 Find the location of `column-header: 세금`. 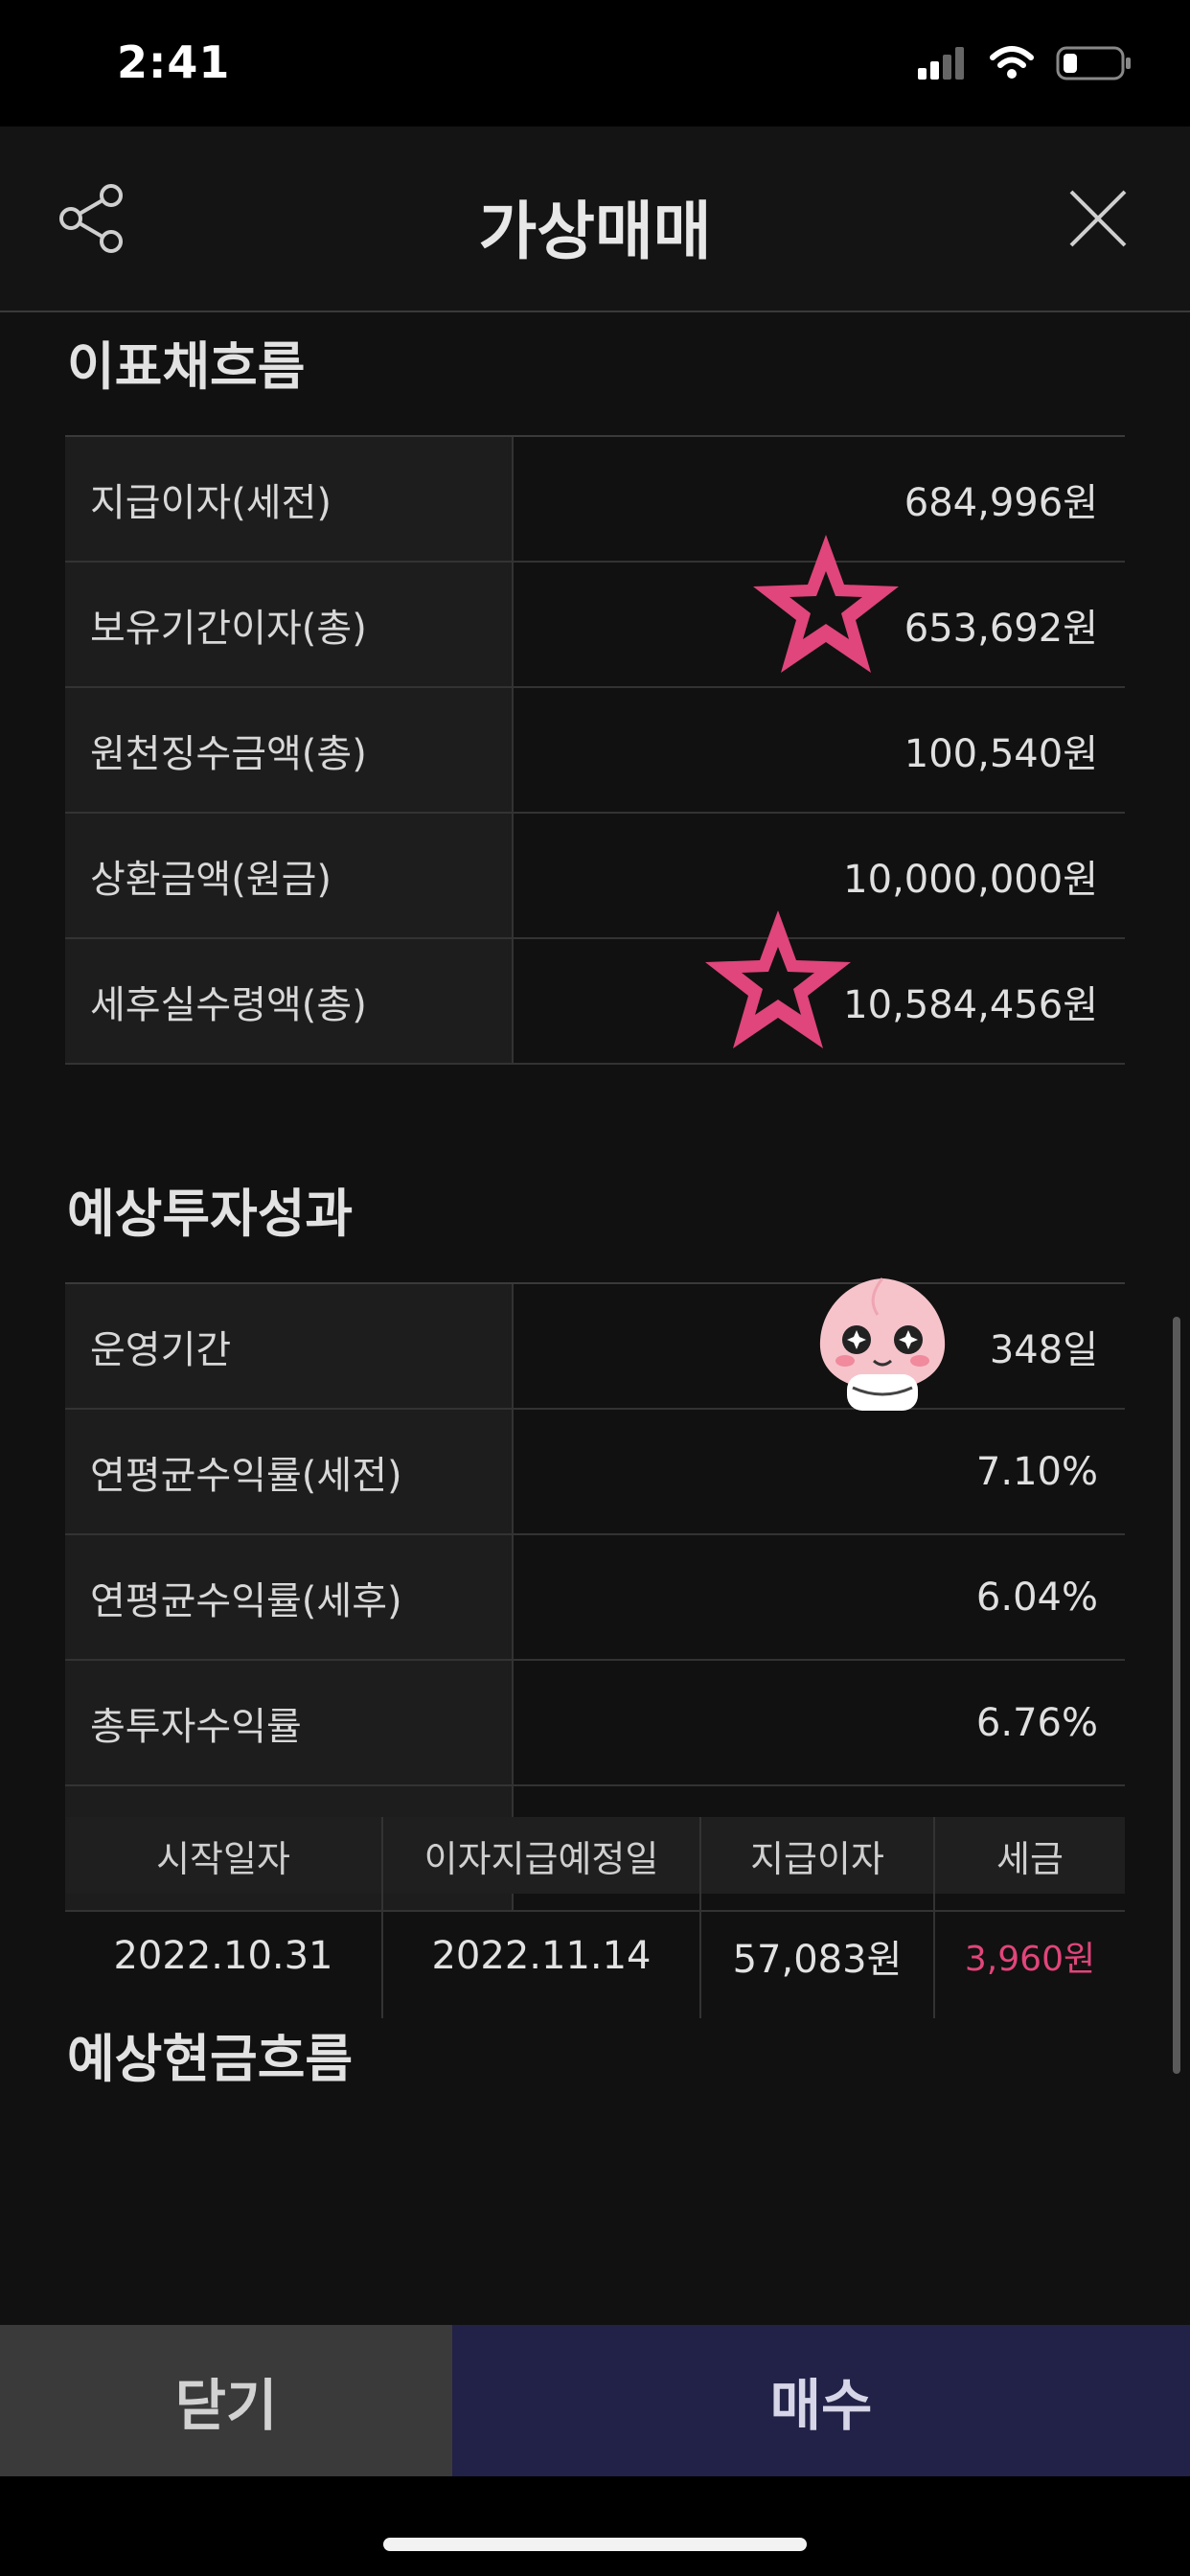

column-header: 세금 is located at coordinates (1030, 1858).